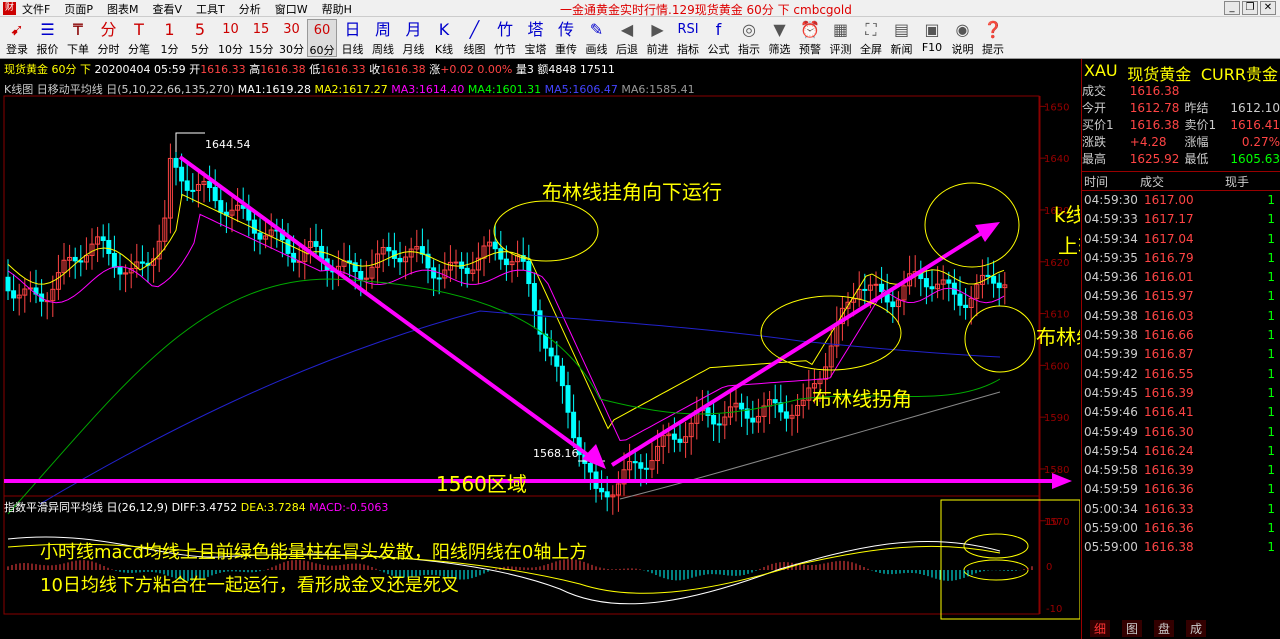  I want to click on toolbar-button: 传重传, so click(566, 38).